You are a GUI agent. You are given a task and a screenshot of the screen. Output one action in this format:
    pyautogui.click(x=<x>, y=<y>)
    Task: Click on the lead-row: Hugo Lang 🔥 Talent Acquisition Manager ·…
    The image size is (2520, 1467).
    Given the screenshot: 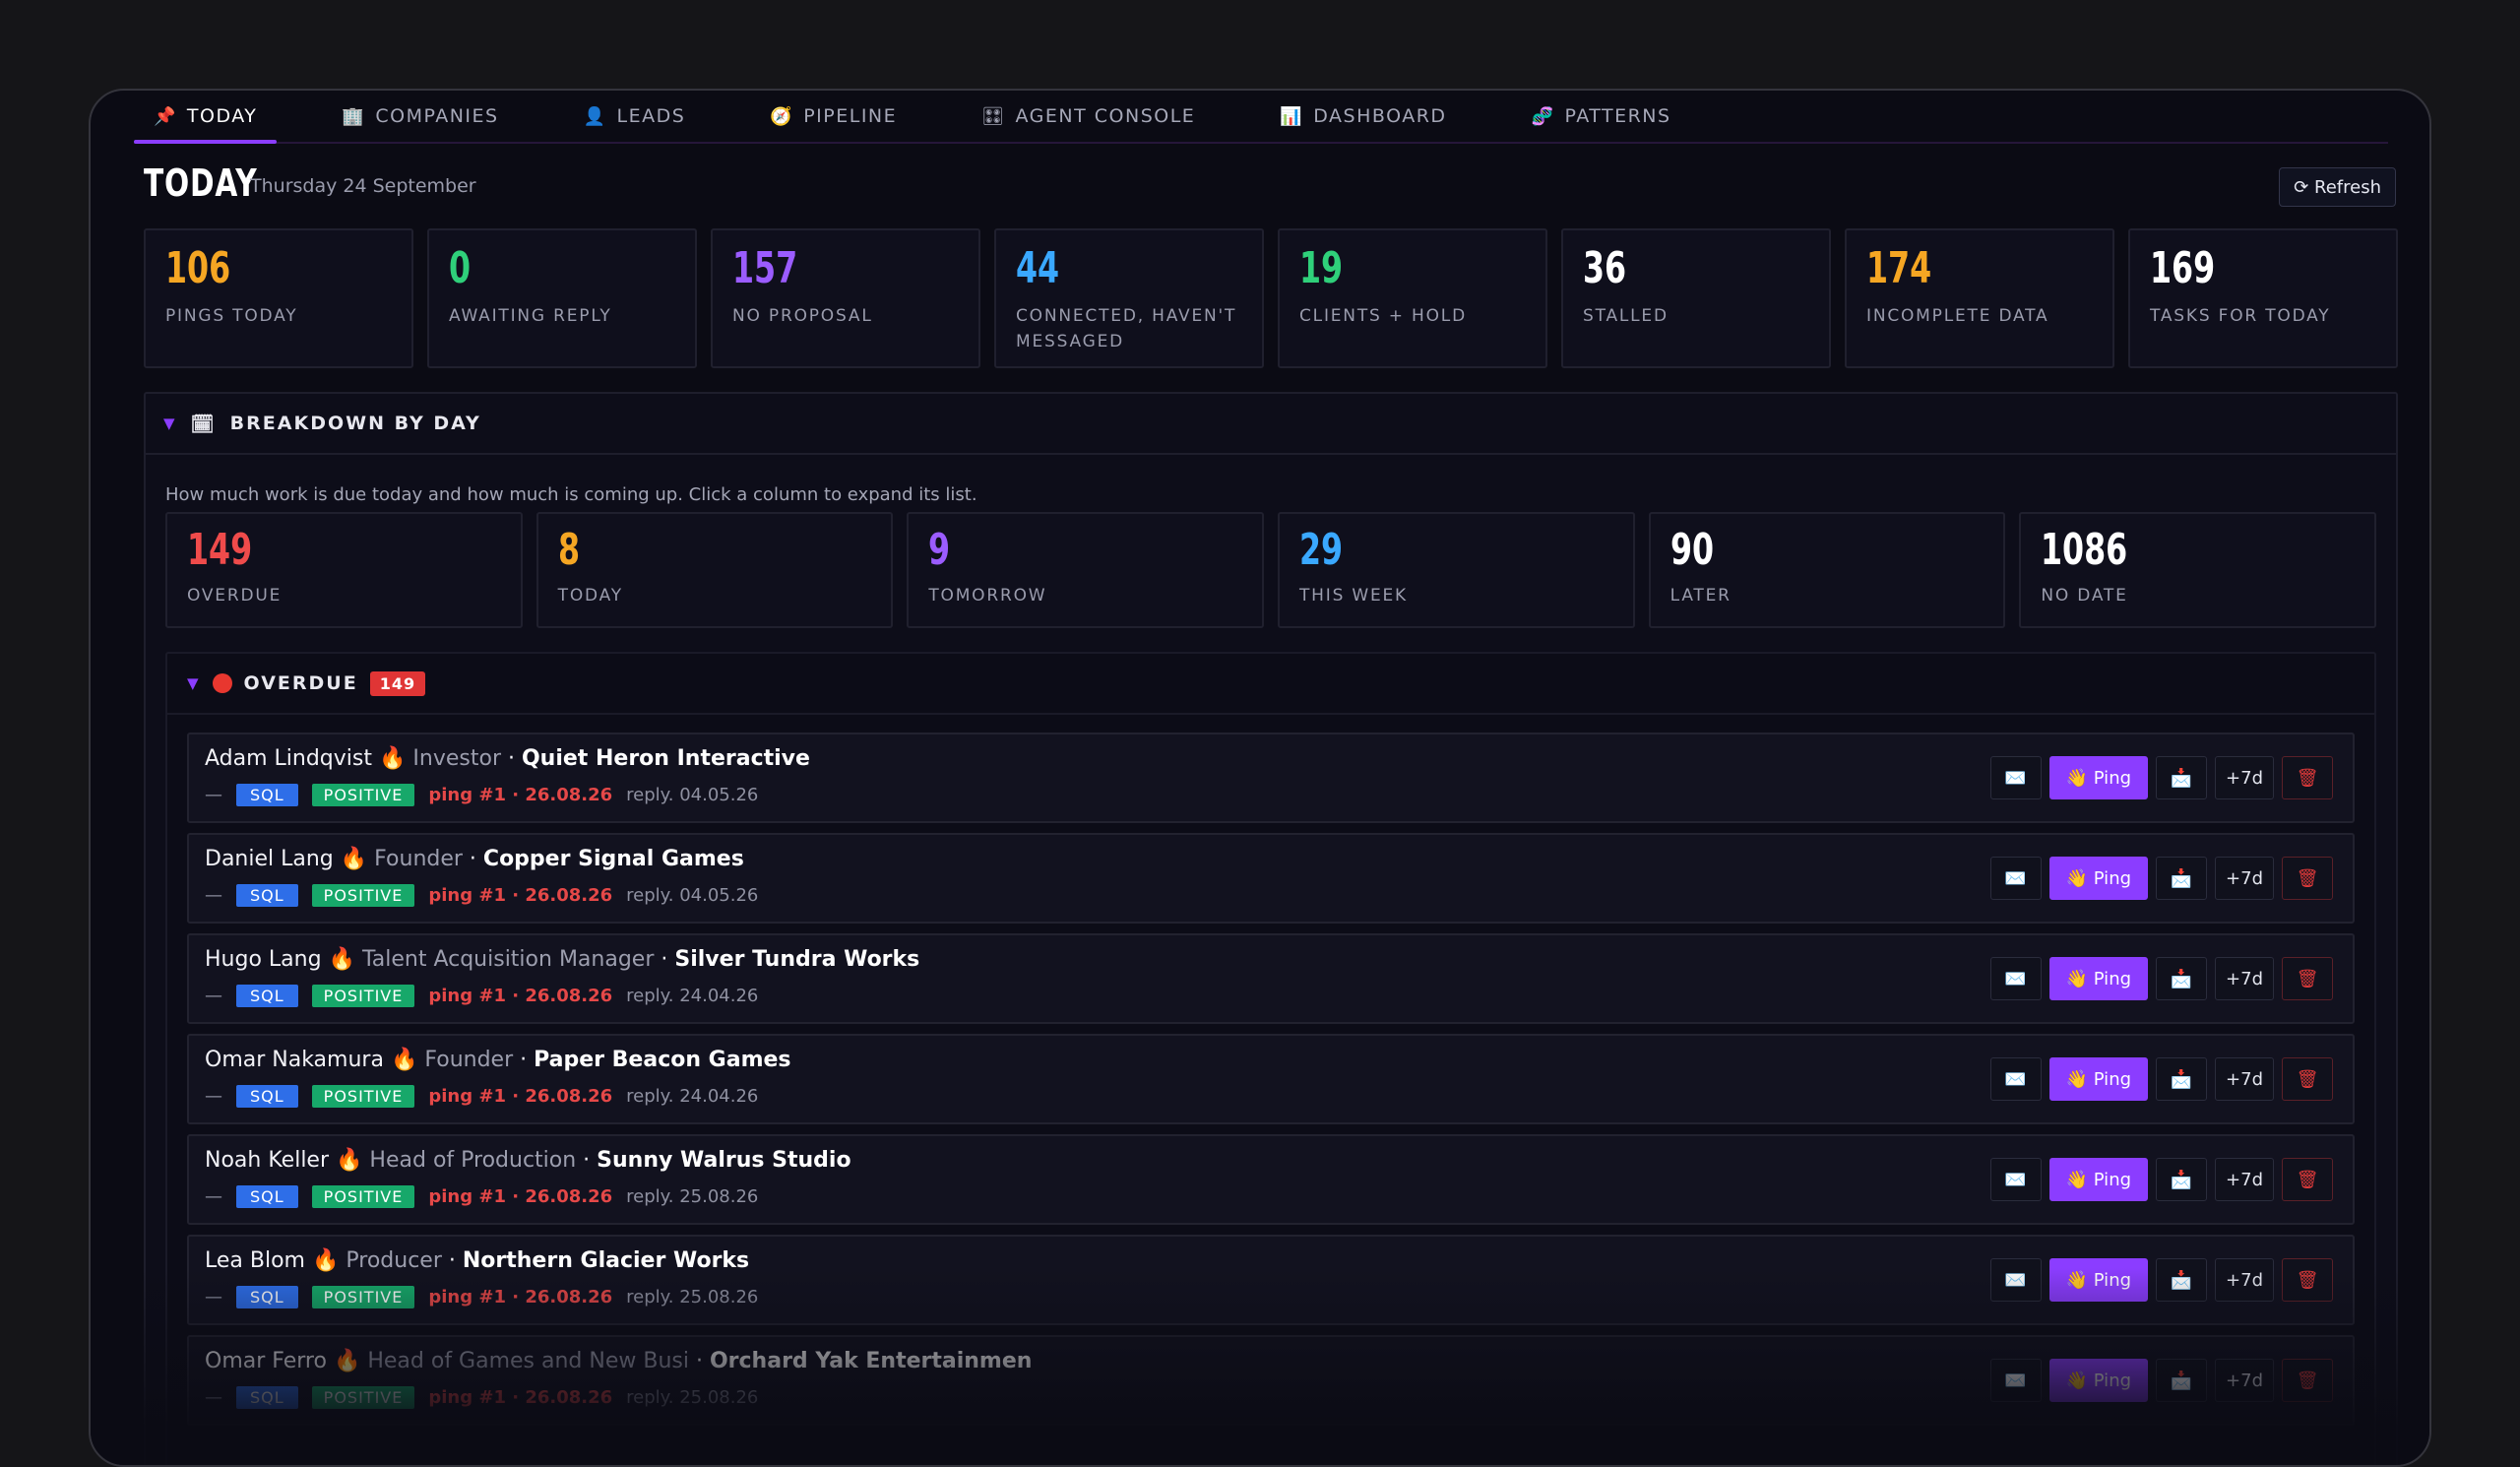 What is the action you would take?
    pyautogui.click(x=1271, y=978)
    